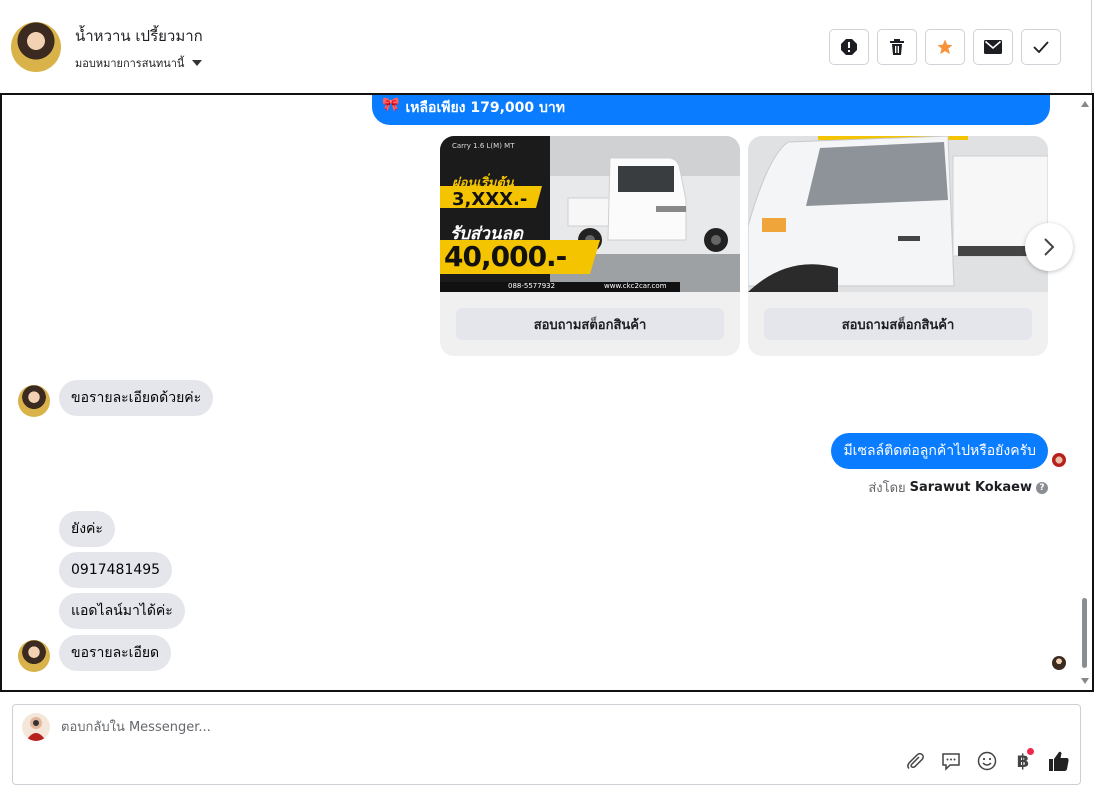  I want to click on truck-side-image, so click(898, 214).